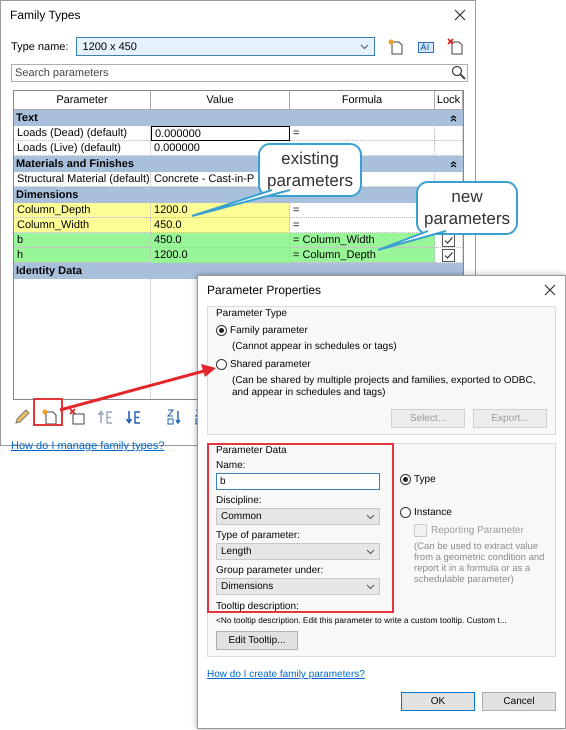 The image size is (566, 730). What do you see at coordinates (82, 210) in the screenshot?
I see `parameter-cell: Column_Depth` at bounding box center [82, 210].